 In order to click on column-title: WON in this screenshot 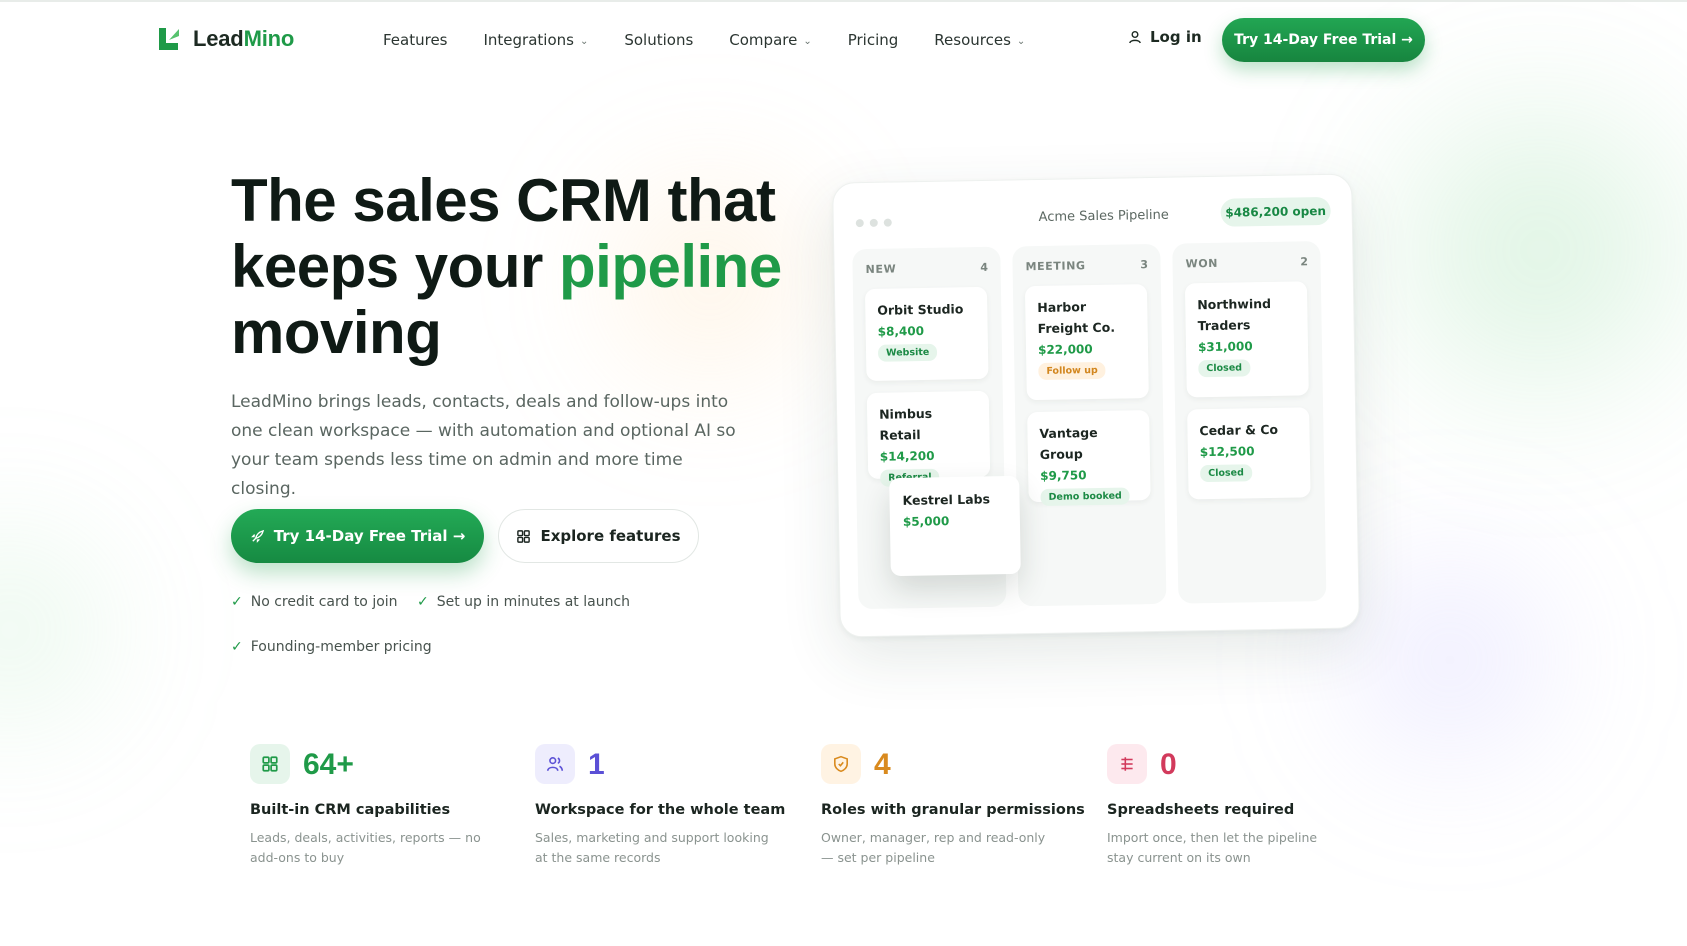, I will do `click(1202, 263)`.